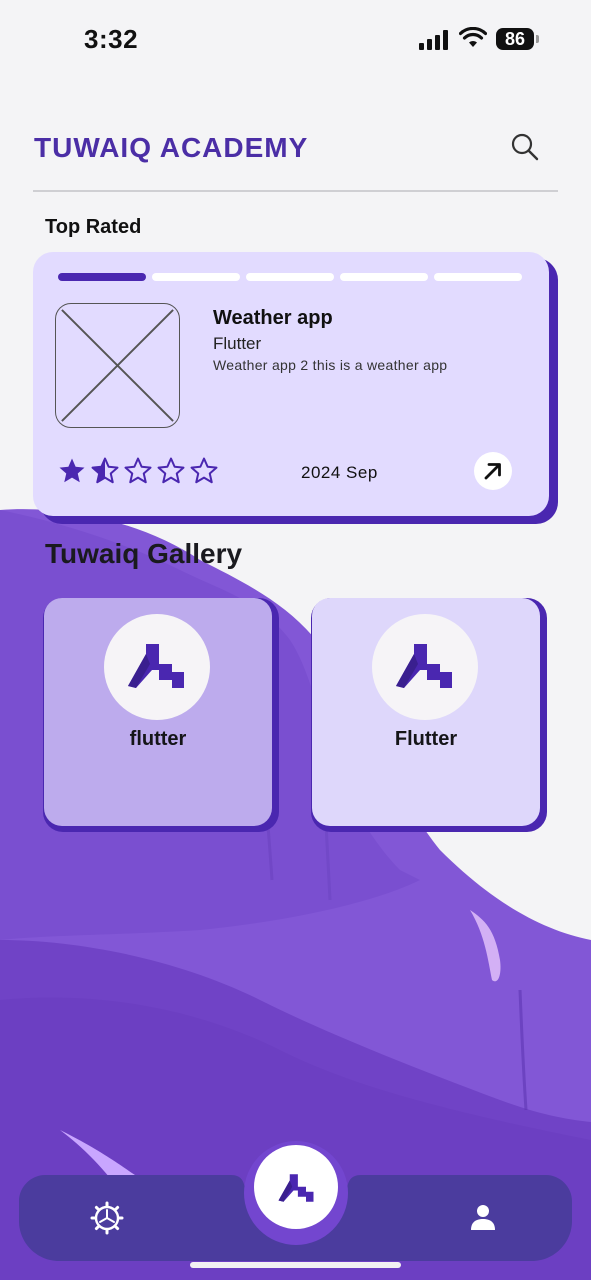  What do you see at coordinates (433, 40) in the screenshot?
I see `signal-icon` at bounding box center [433, 40].